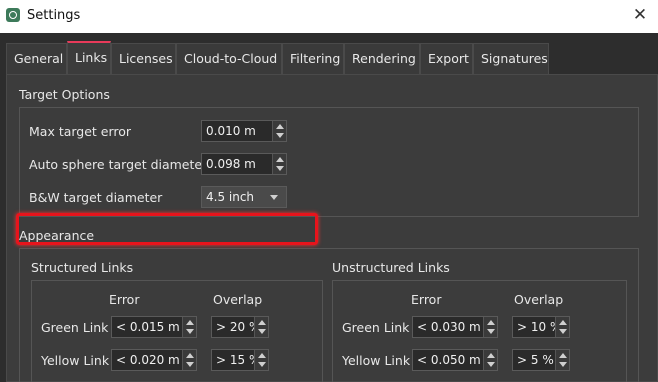  I want to click on structured-yellow-error-spinbox: < 0.020 m, so click(154, 360).